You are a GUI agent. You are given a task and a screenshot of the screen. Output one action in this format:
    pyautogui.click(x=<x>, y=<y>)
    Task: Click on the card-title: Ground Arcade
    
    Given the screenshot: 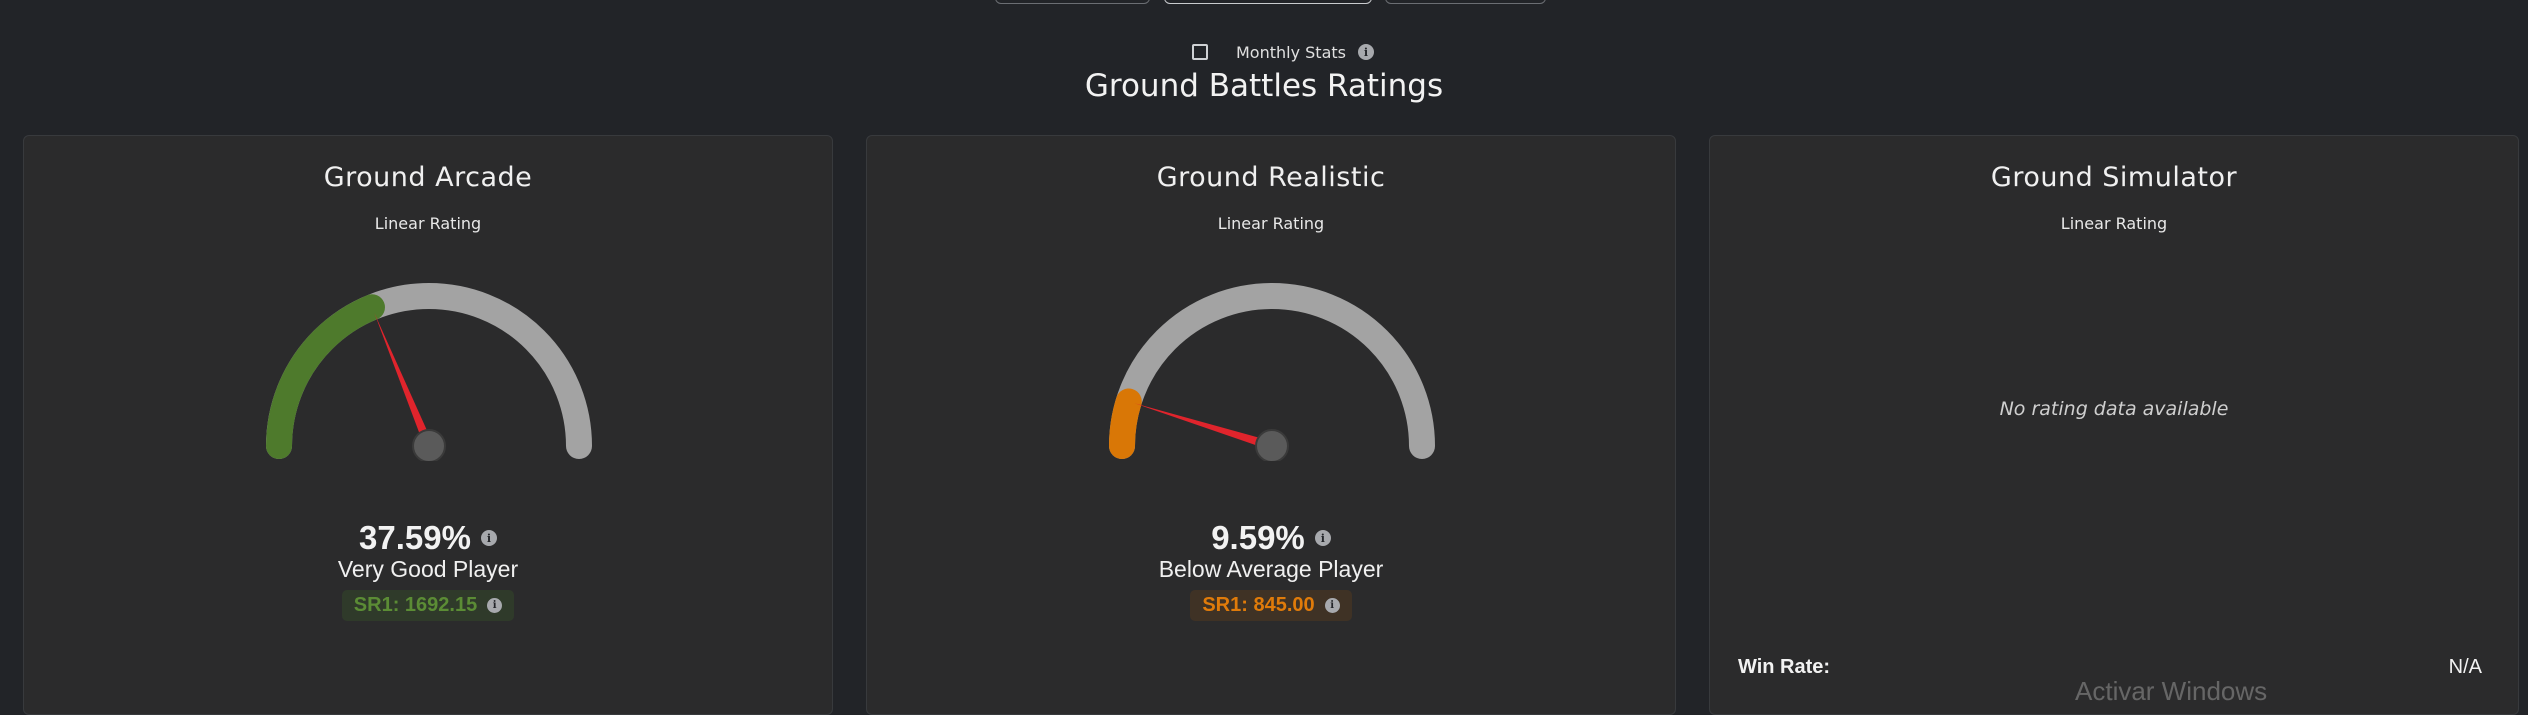 What is the action you would take?
    pyautogui.click(x=428, y=177)
    